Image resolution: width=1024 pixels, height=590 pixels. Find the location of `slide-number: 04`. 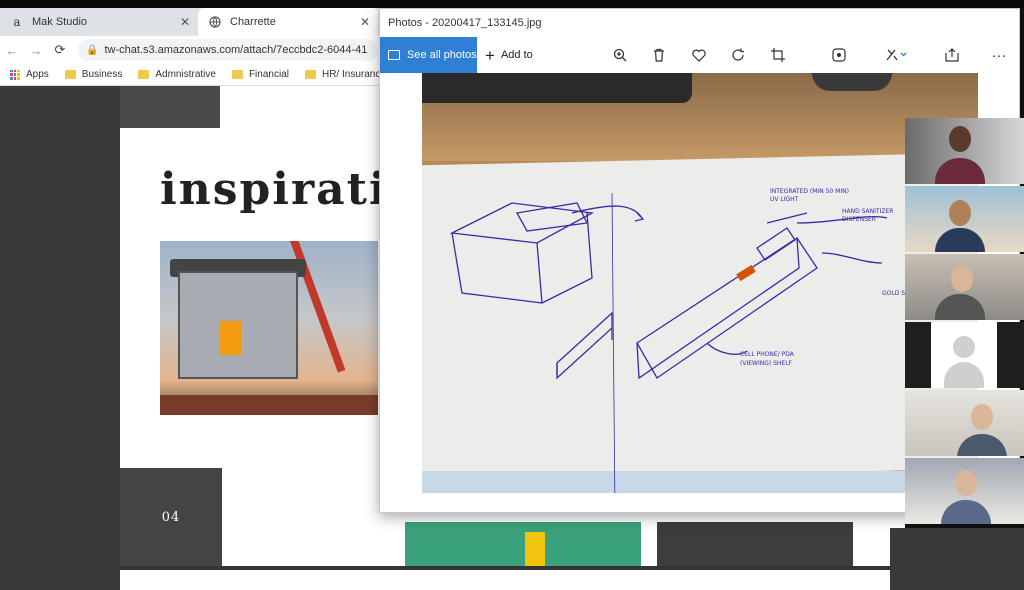

slide-number: 04 is located at coordinates (171, 517).